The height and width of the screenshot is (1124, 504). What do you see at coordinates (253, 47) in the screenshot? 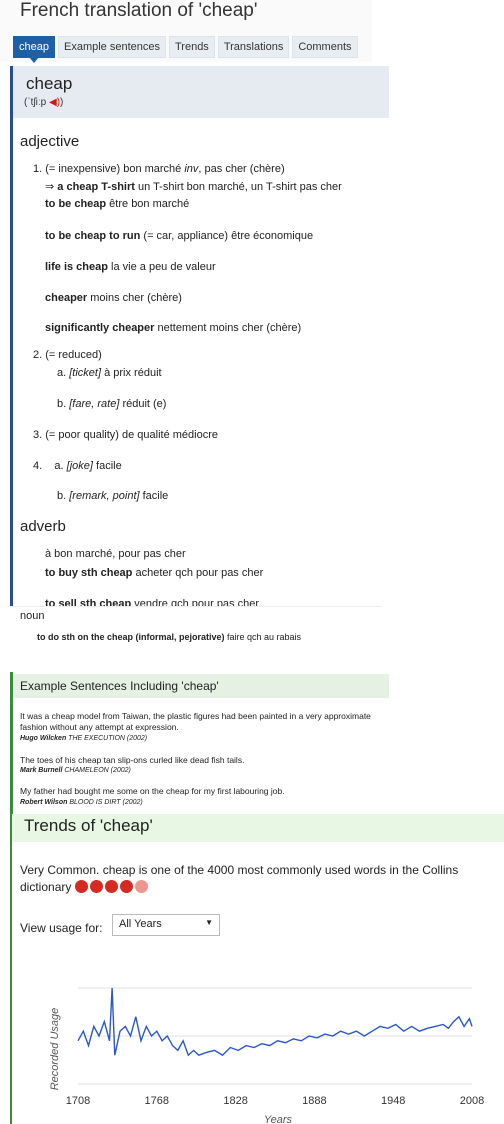
I see `tab-translations: Translations` at bounding box center [253, 47].